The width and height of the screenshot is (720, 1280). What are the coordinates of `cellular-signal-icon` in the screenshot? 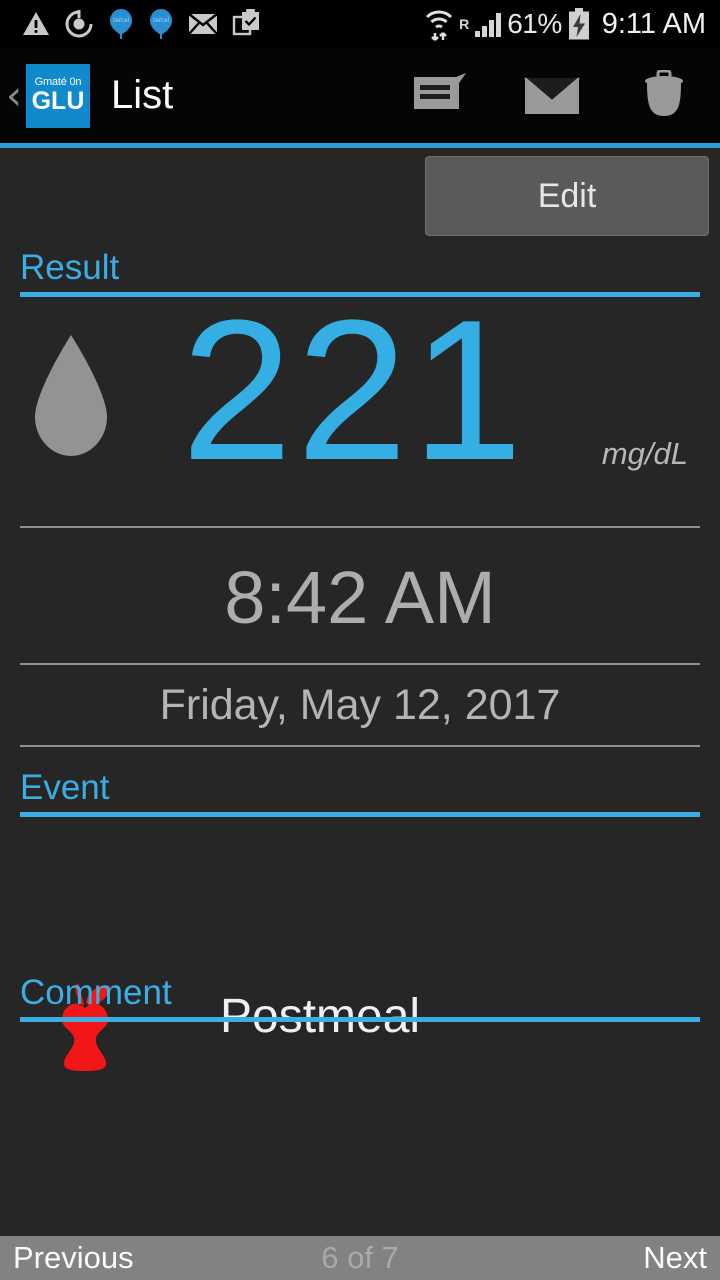 It's located at (488, 24).